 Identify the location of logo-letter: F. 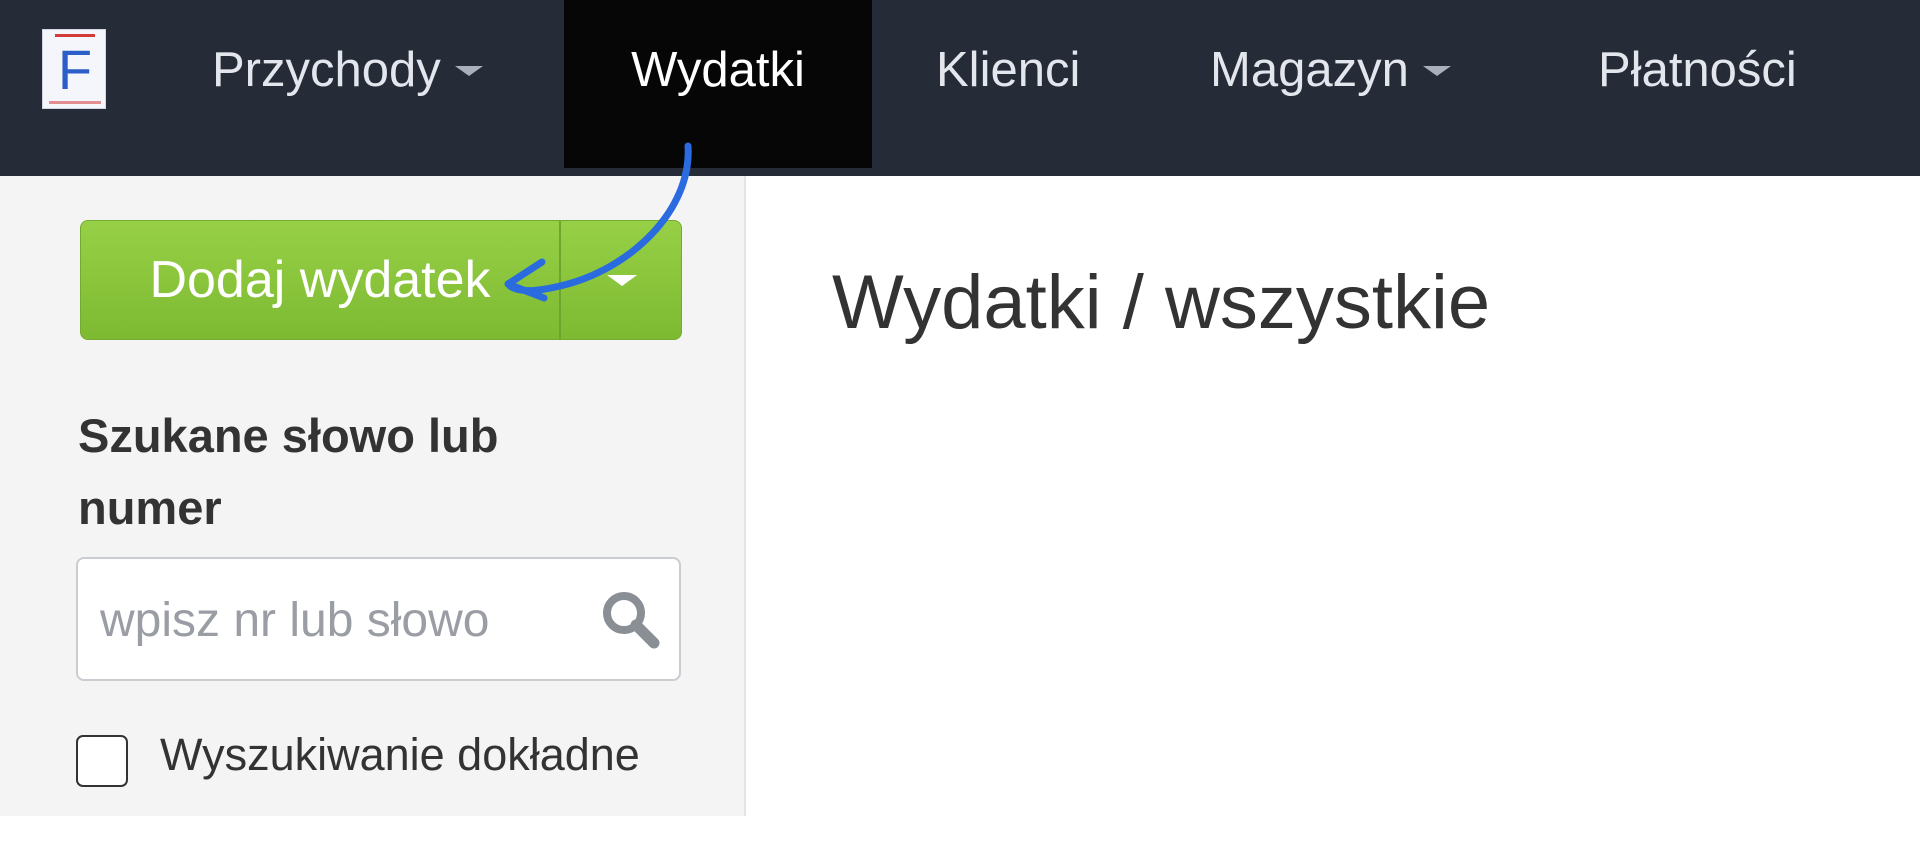
(75, 69).